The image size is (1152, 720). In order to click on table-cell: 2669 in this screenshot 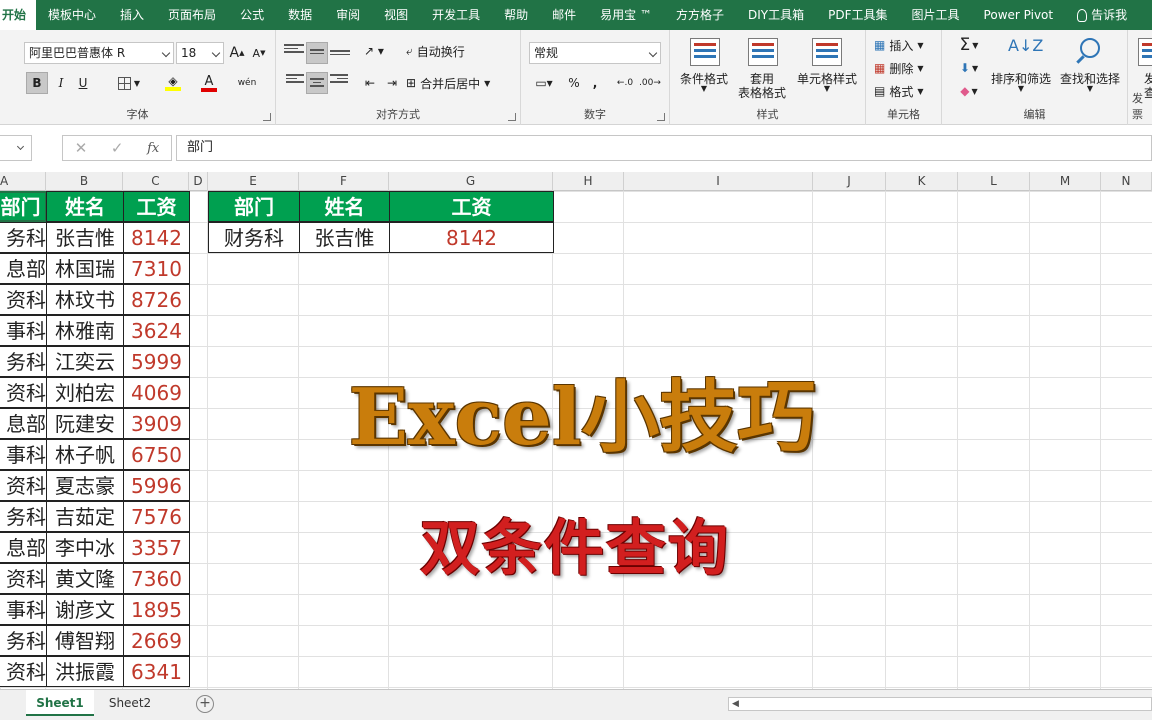, I will do `click(156, 640)`.